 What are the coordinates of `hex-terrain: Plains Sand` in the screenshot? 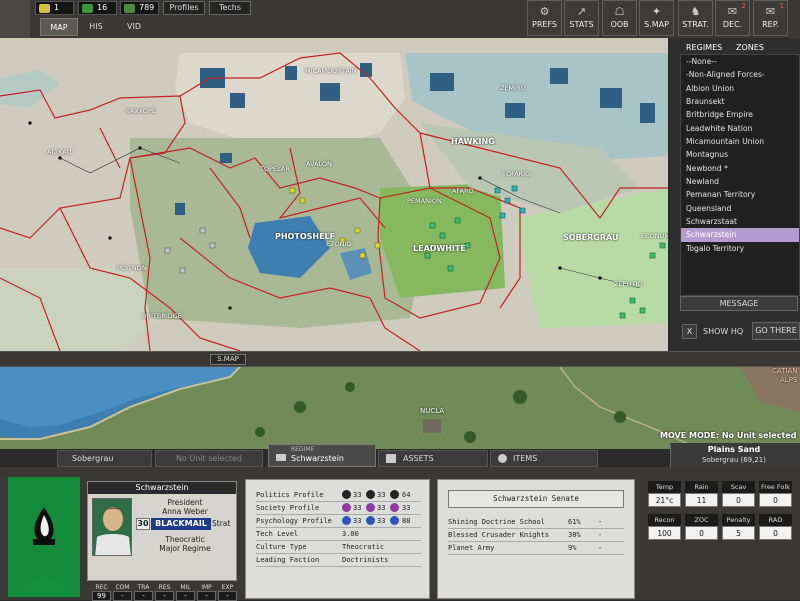 It's located at (734, 449).